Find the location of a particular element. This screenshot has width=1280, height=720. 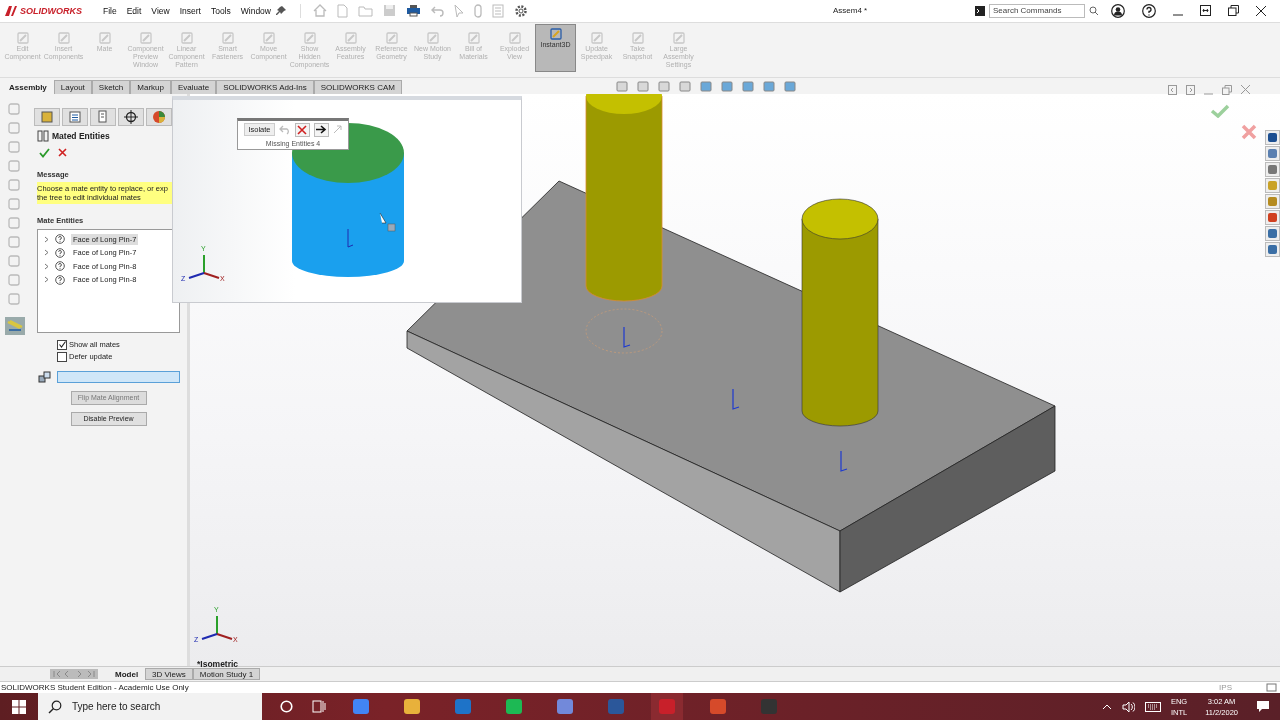

feature-tree-icon is located at coordinates (47, 116).